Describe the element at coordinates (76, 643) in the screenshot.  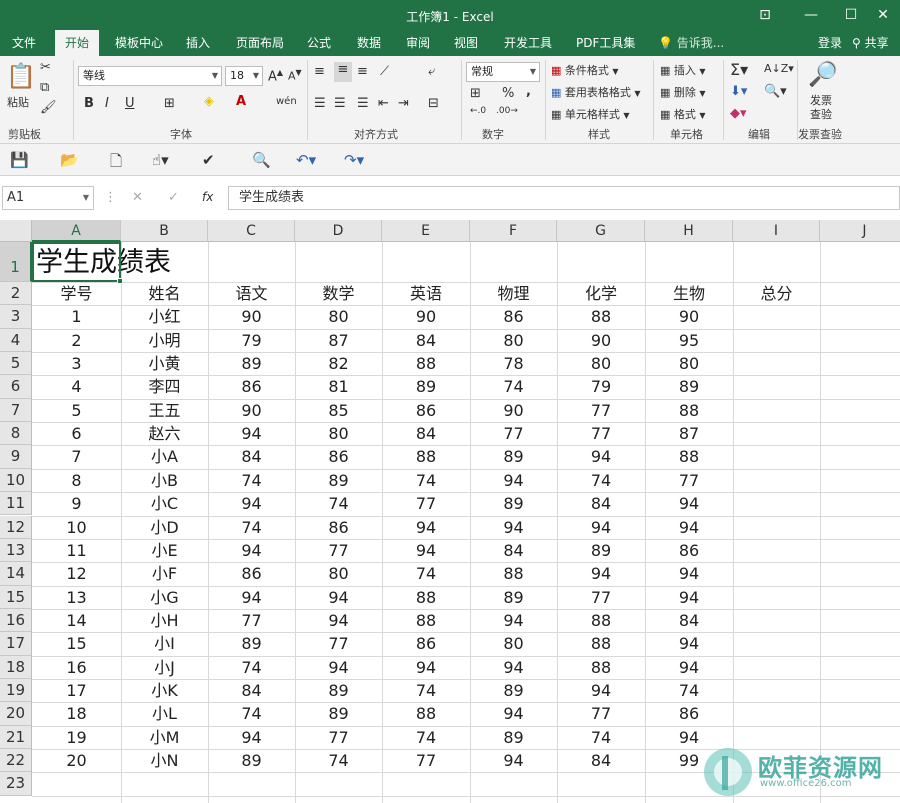
I see `data-cell: 15` at that location.